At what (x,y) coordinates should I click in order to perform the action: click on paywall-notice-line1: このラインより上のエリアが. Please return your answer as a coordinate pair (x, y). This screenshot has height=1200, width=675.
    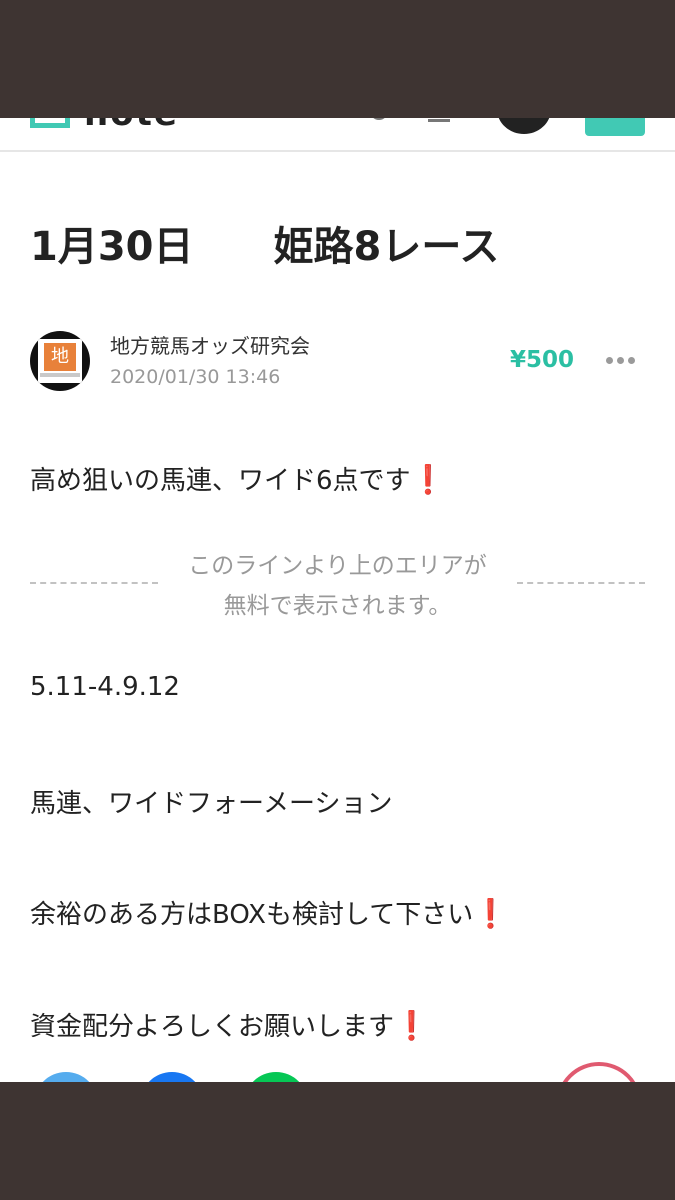
    Looking at the image, I should click on (337, 566).